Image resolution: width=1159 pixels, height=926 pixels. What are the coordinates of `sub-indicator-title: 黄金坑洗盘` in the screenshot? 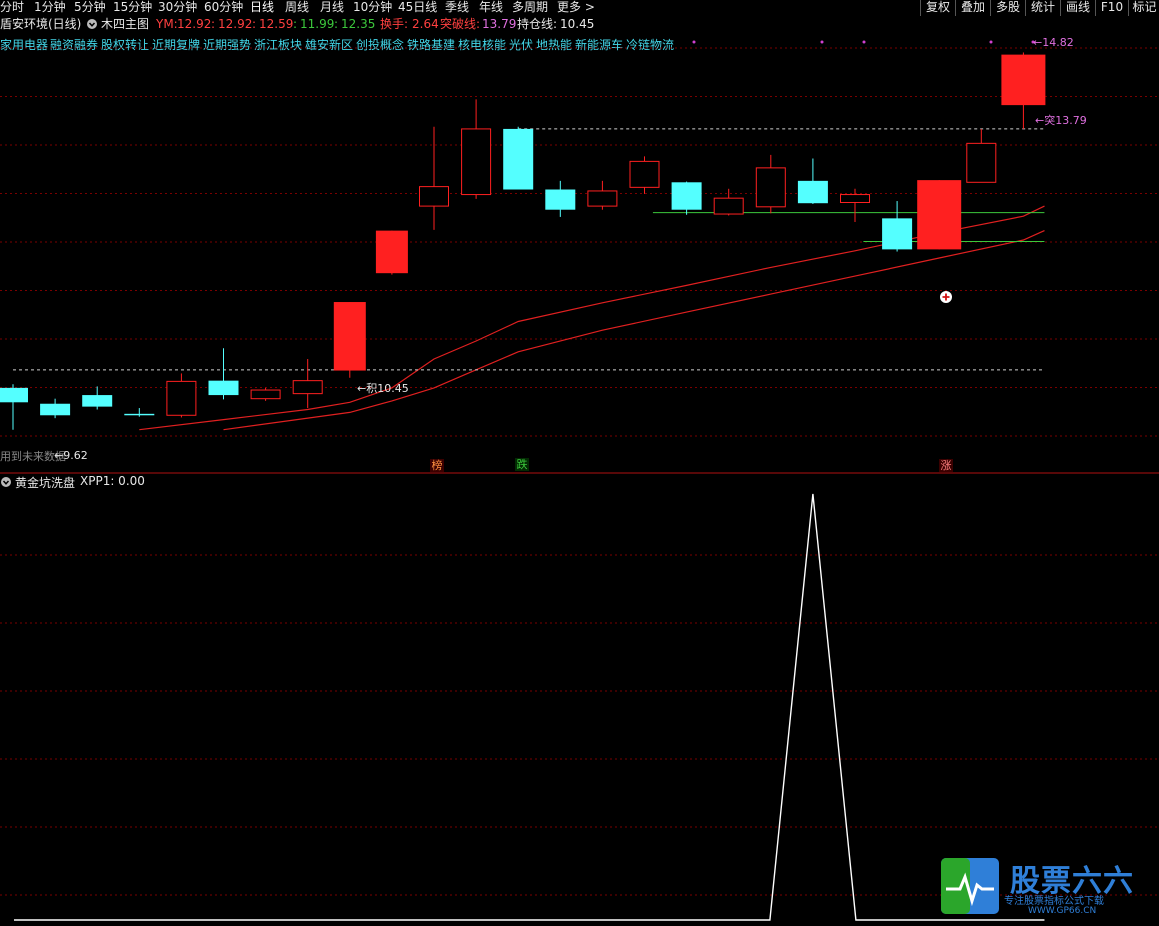 It's located at (45, 482).